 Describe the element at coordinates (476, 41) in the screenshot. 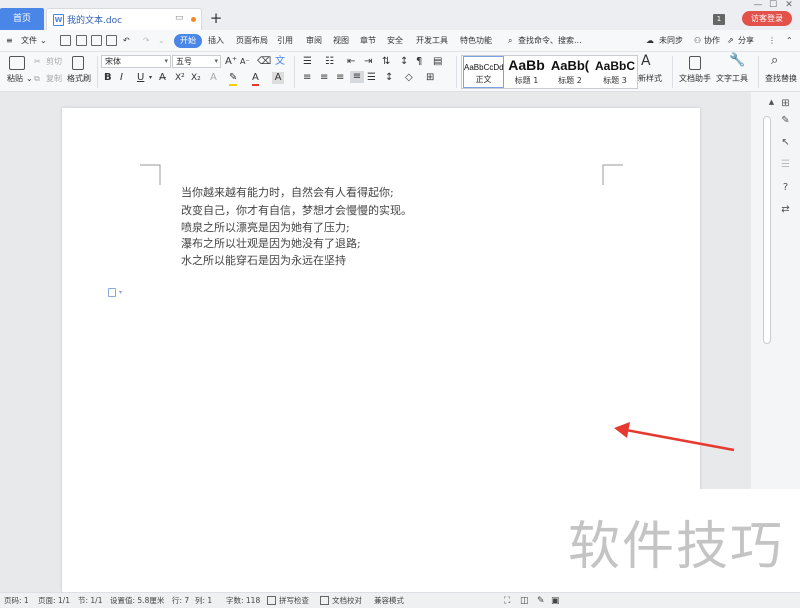

I see `tab-features: 特色功能` at that location.